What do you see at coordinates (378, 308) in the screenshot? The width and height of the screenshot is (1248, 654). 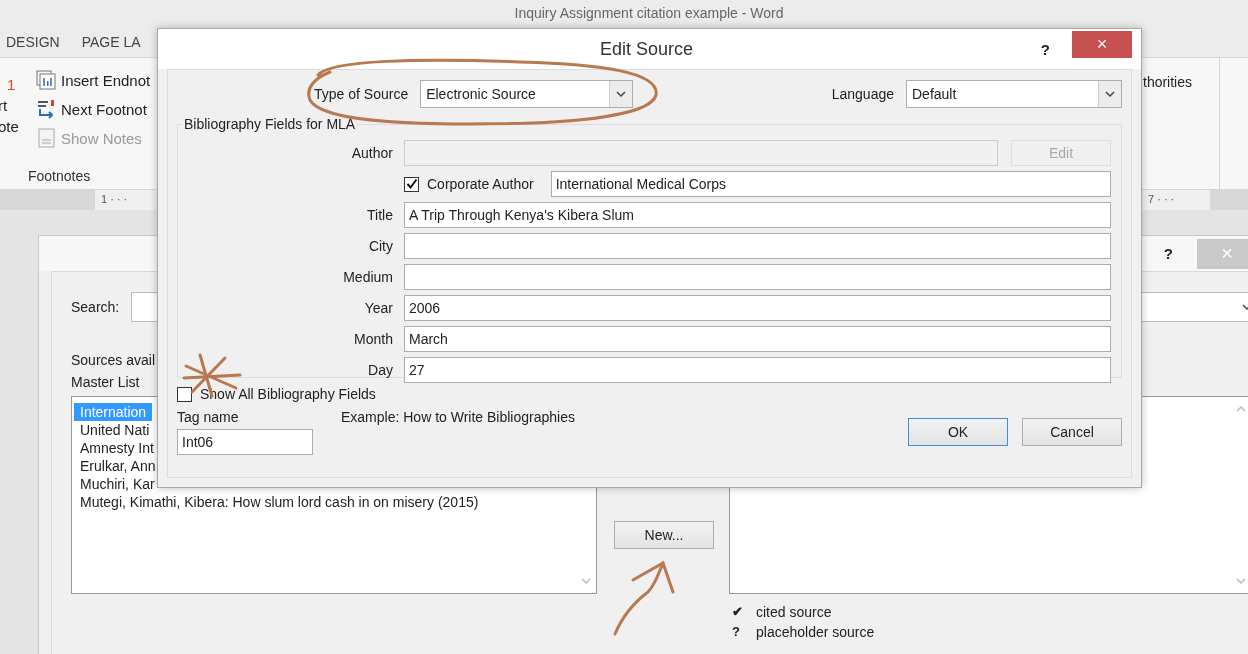 I see `field-label: Year` at bounding box center [378, 308].